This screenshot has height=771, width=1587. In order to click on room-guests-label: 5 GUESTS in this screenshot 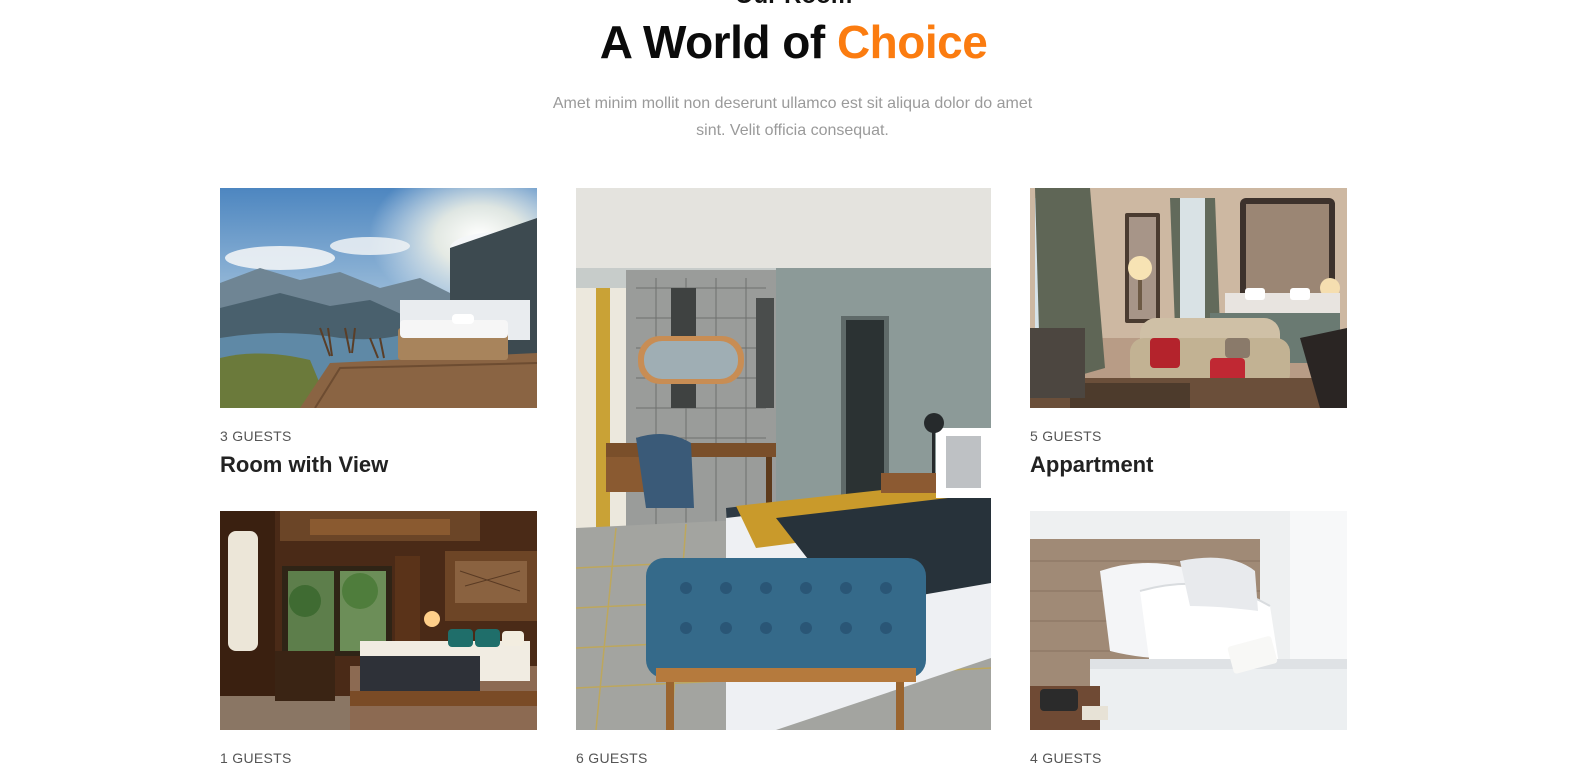, I will do `click(1066, 436)`.